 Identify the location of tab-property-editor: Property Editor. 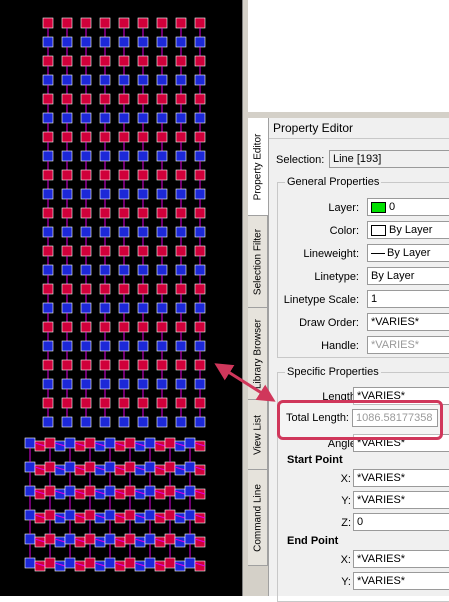
(258, 167).